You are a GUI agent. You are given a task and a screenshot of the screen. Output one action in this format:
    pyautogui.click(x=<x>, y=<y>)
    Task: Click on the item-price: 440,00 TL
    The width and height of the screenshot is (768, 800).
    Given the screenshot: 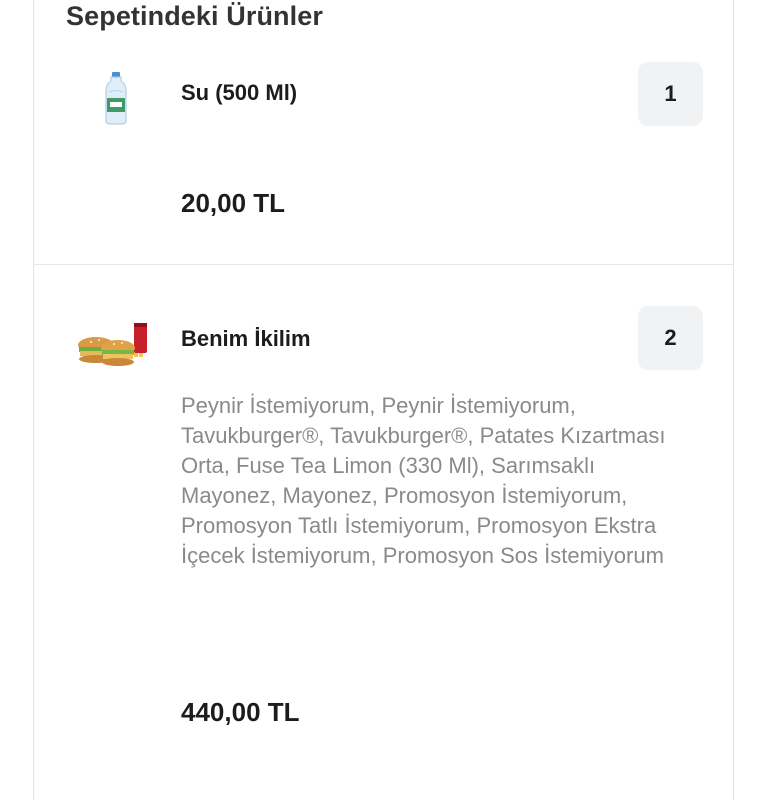 What is the action you would take?
    pyautogui.click(x=240, y=712)
    